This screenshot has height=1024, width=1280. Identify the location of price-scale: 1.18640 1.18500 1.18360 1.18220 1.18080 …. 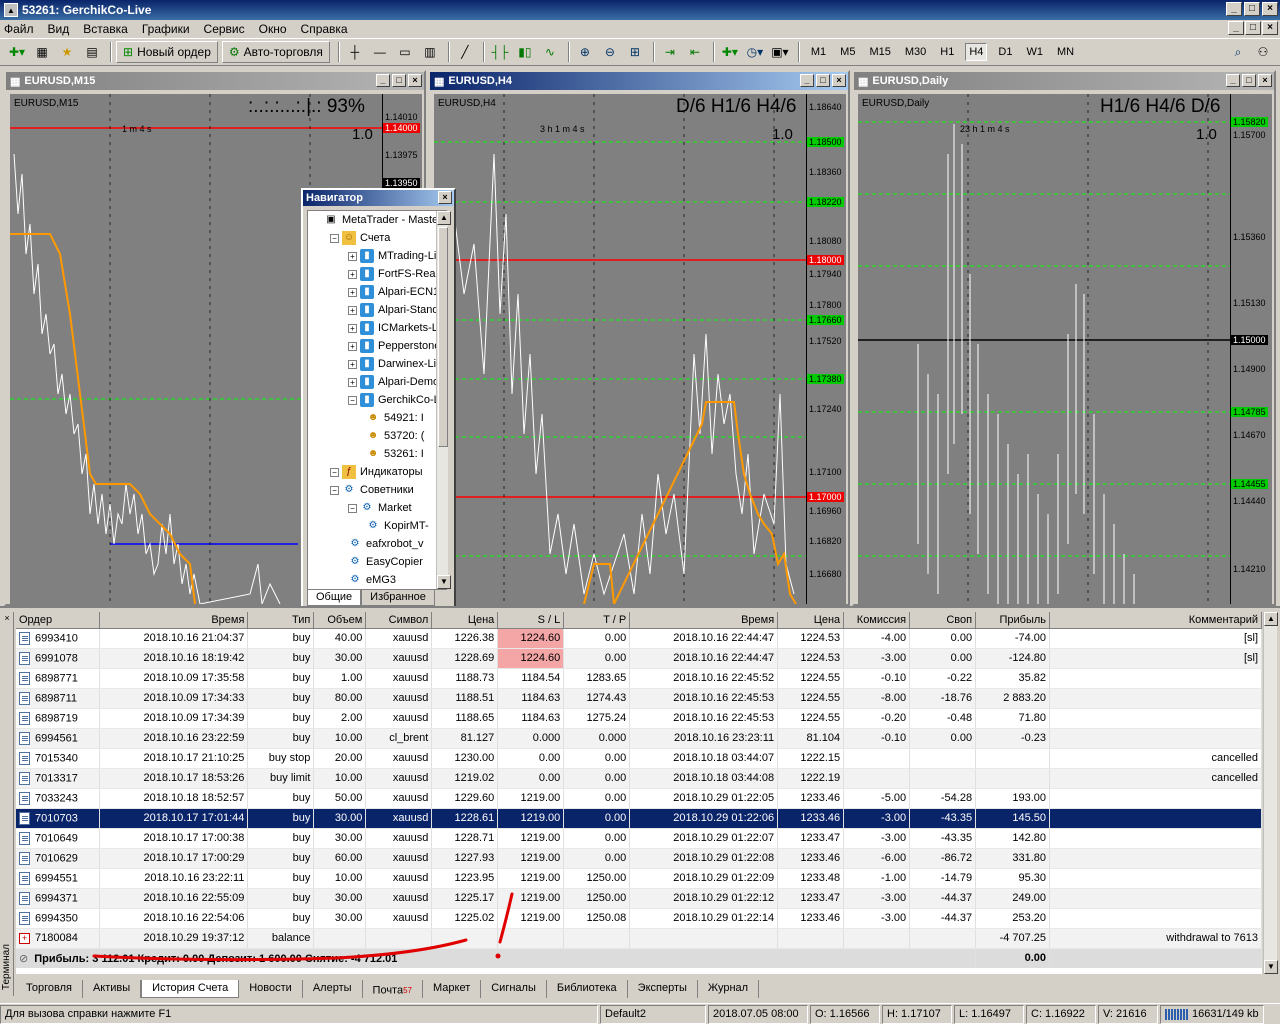
(826, 349).